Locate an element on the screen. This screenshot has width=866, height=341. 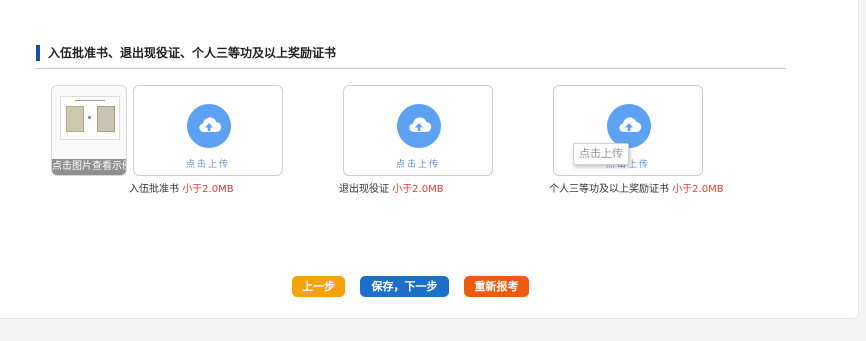
upload-caption-discharge-certificate: 退出现役证 小于2.0MB is located at coordinates (391, 187).